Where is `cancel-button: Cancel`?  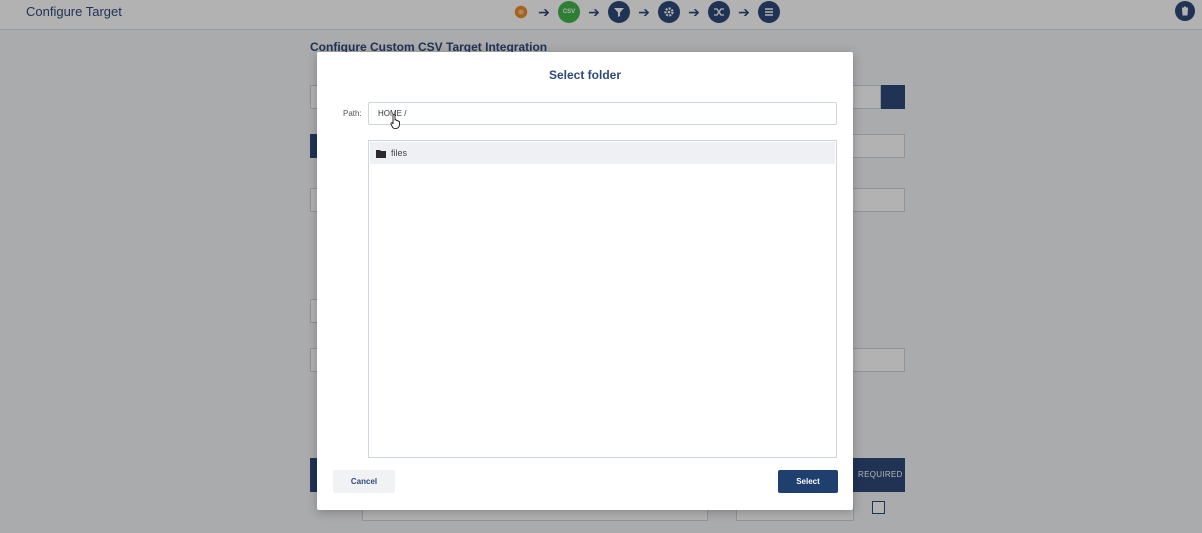
cancel-button: Cancel is located at coordinates (364, 481).